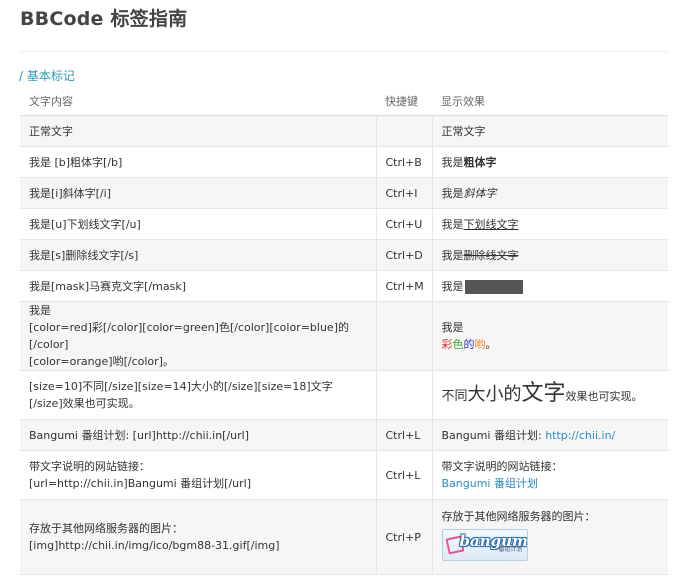 The image size is (690, 583). What do you see at coordinates (198, 286) in the screenshot?
I see `row-content: 我是[mask]马赛克文字[/mask]` at bounding box center [198, 286].